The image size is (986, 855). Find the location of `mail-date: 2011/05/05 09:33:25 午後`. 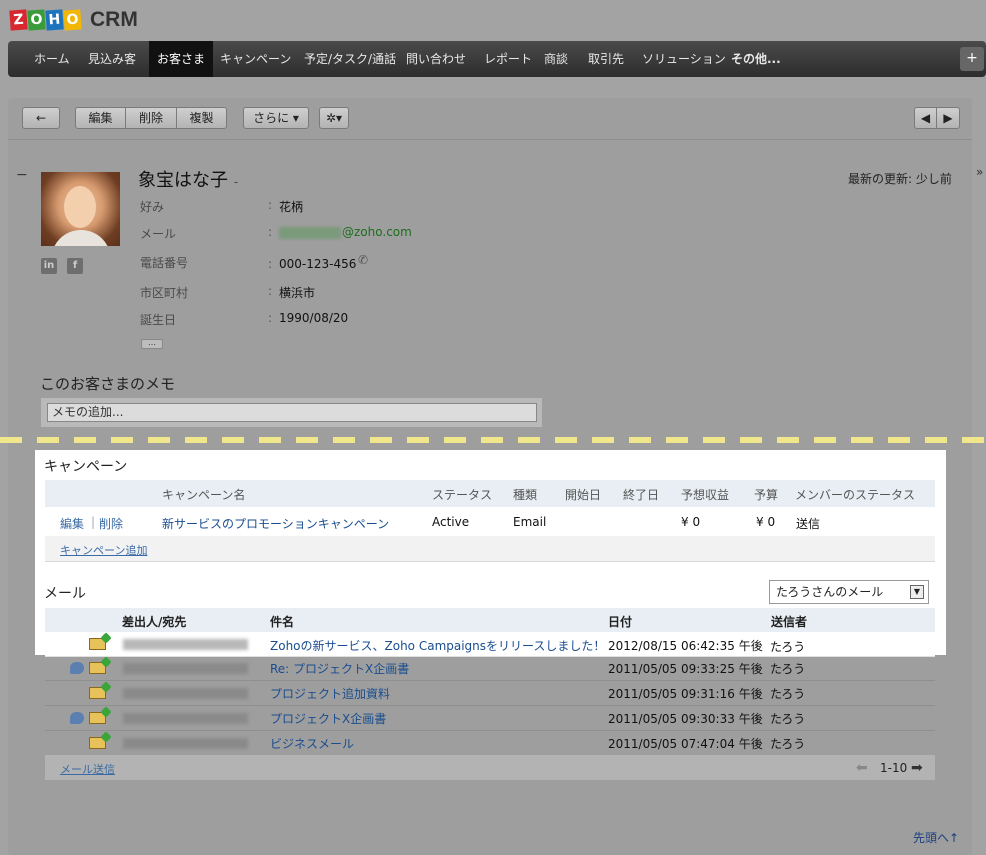

mail-date: 2011/05/05 09:33:25 午後 is located at coordinates (685, 669).